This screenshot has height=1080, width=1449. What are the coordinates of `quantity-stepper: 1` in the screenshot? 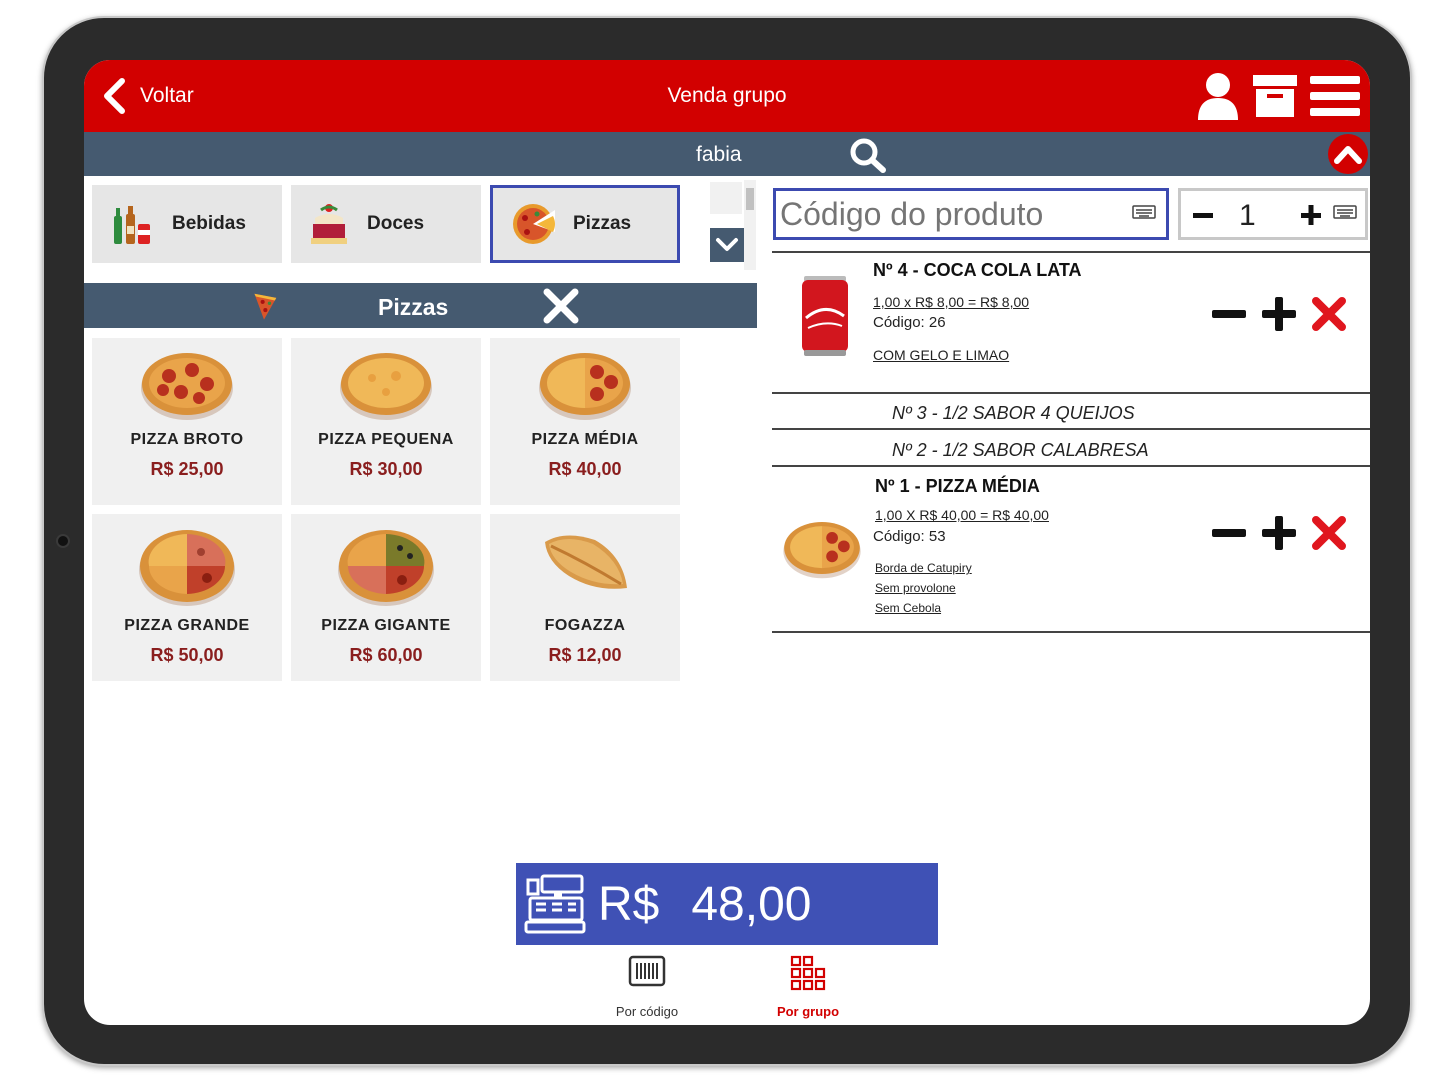 It's located at (1273, 214).